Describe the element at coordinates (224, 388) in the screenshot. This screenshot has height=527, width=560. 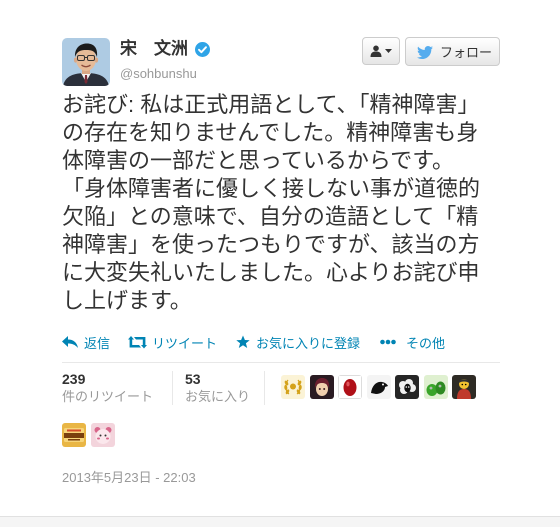
I see `favorite-count-stat: 53 お気に入り` at that location.